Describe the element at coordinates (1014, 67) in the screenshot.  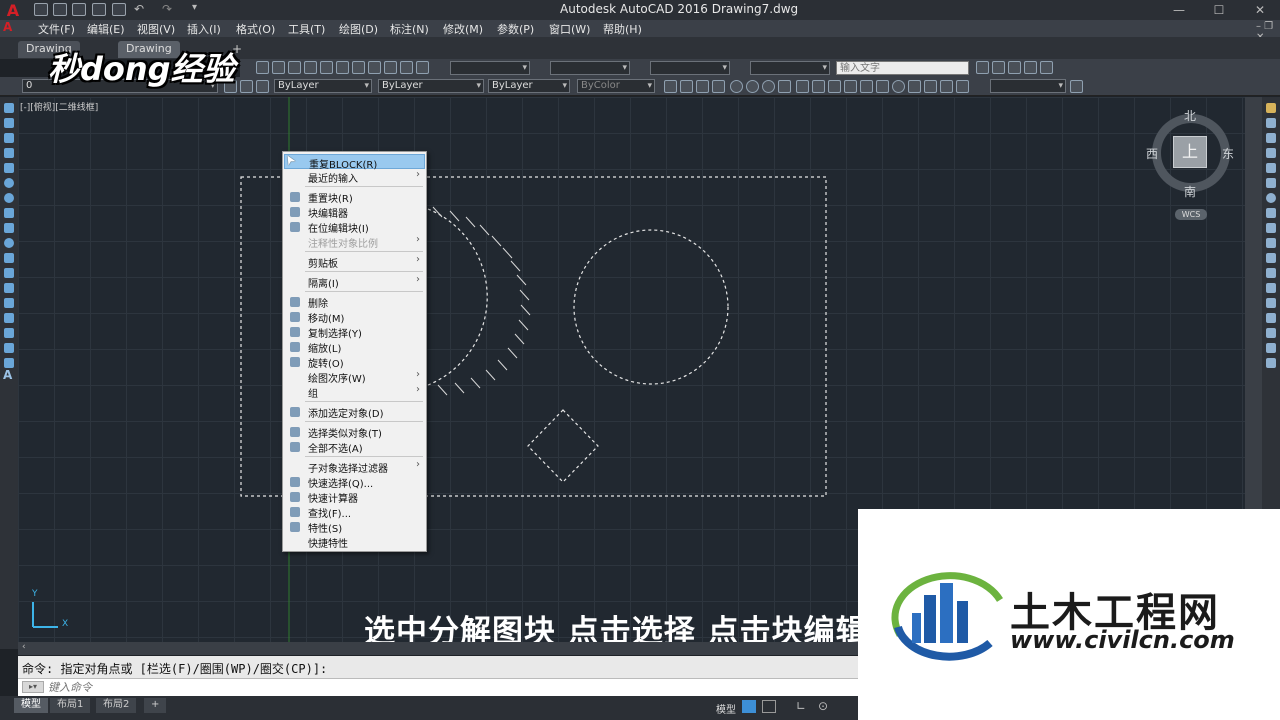
I see `scale-text-icon` at that location.